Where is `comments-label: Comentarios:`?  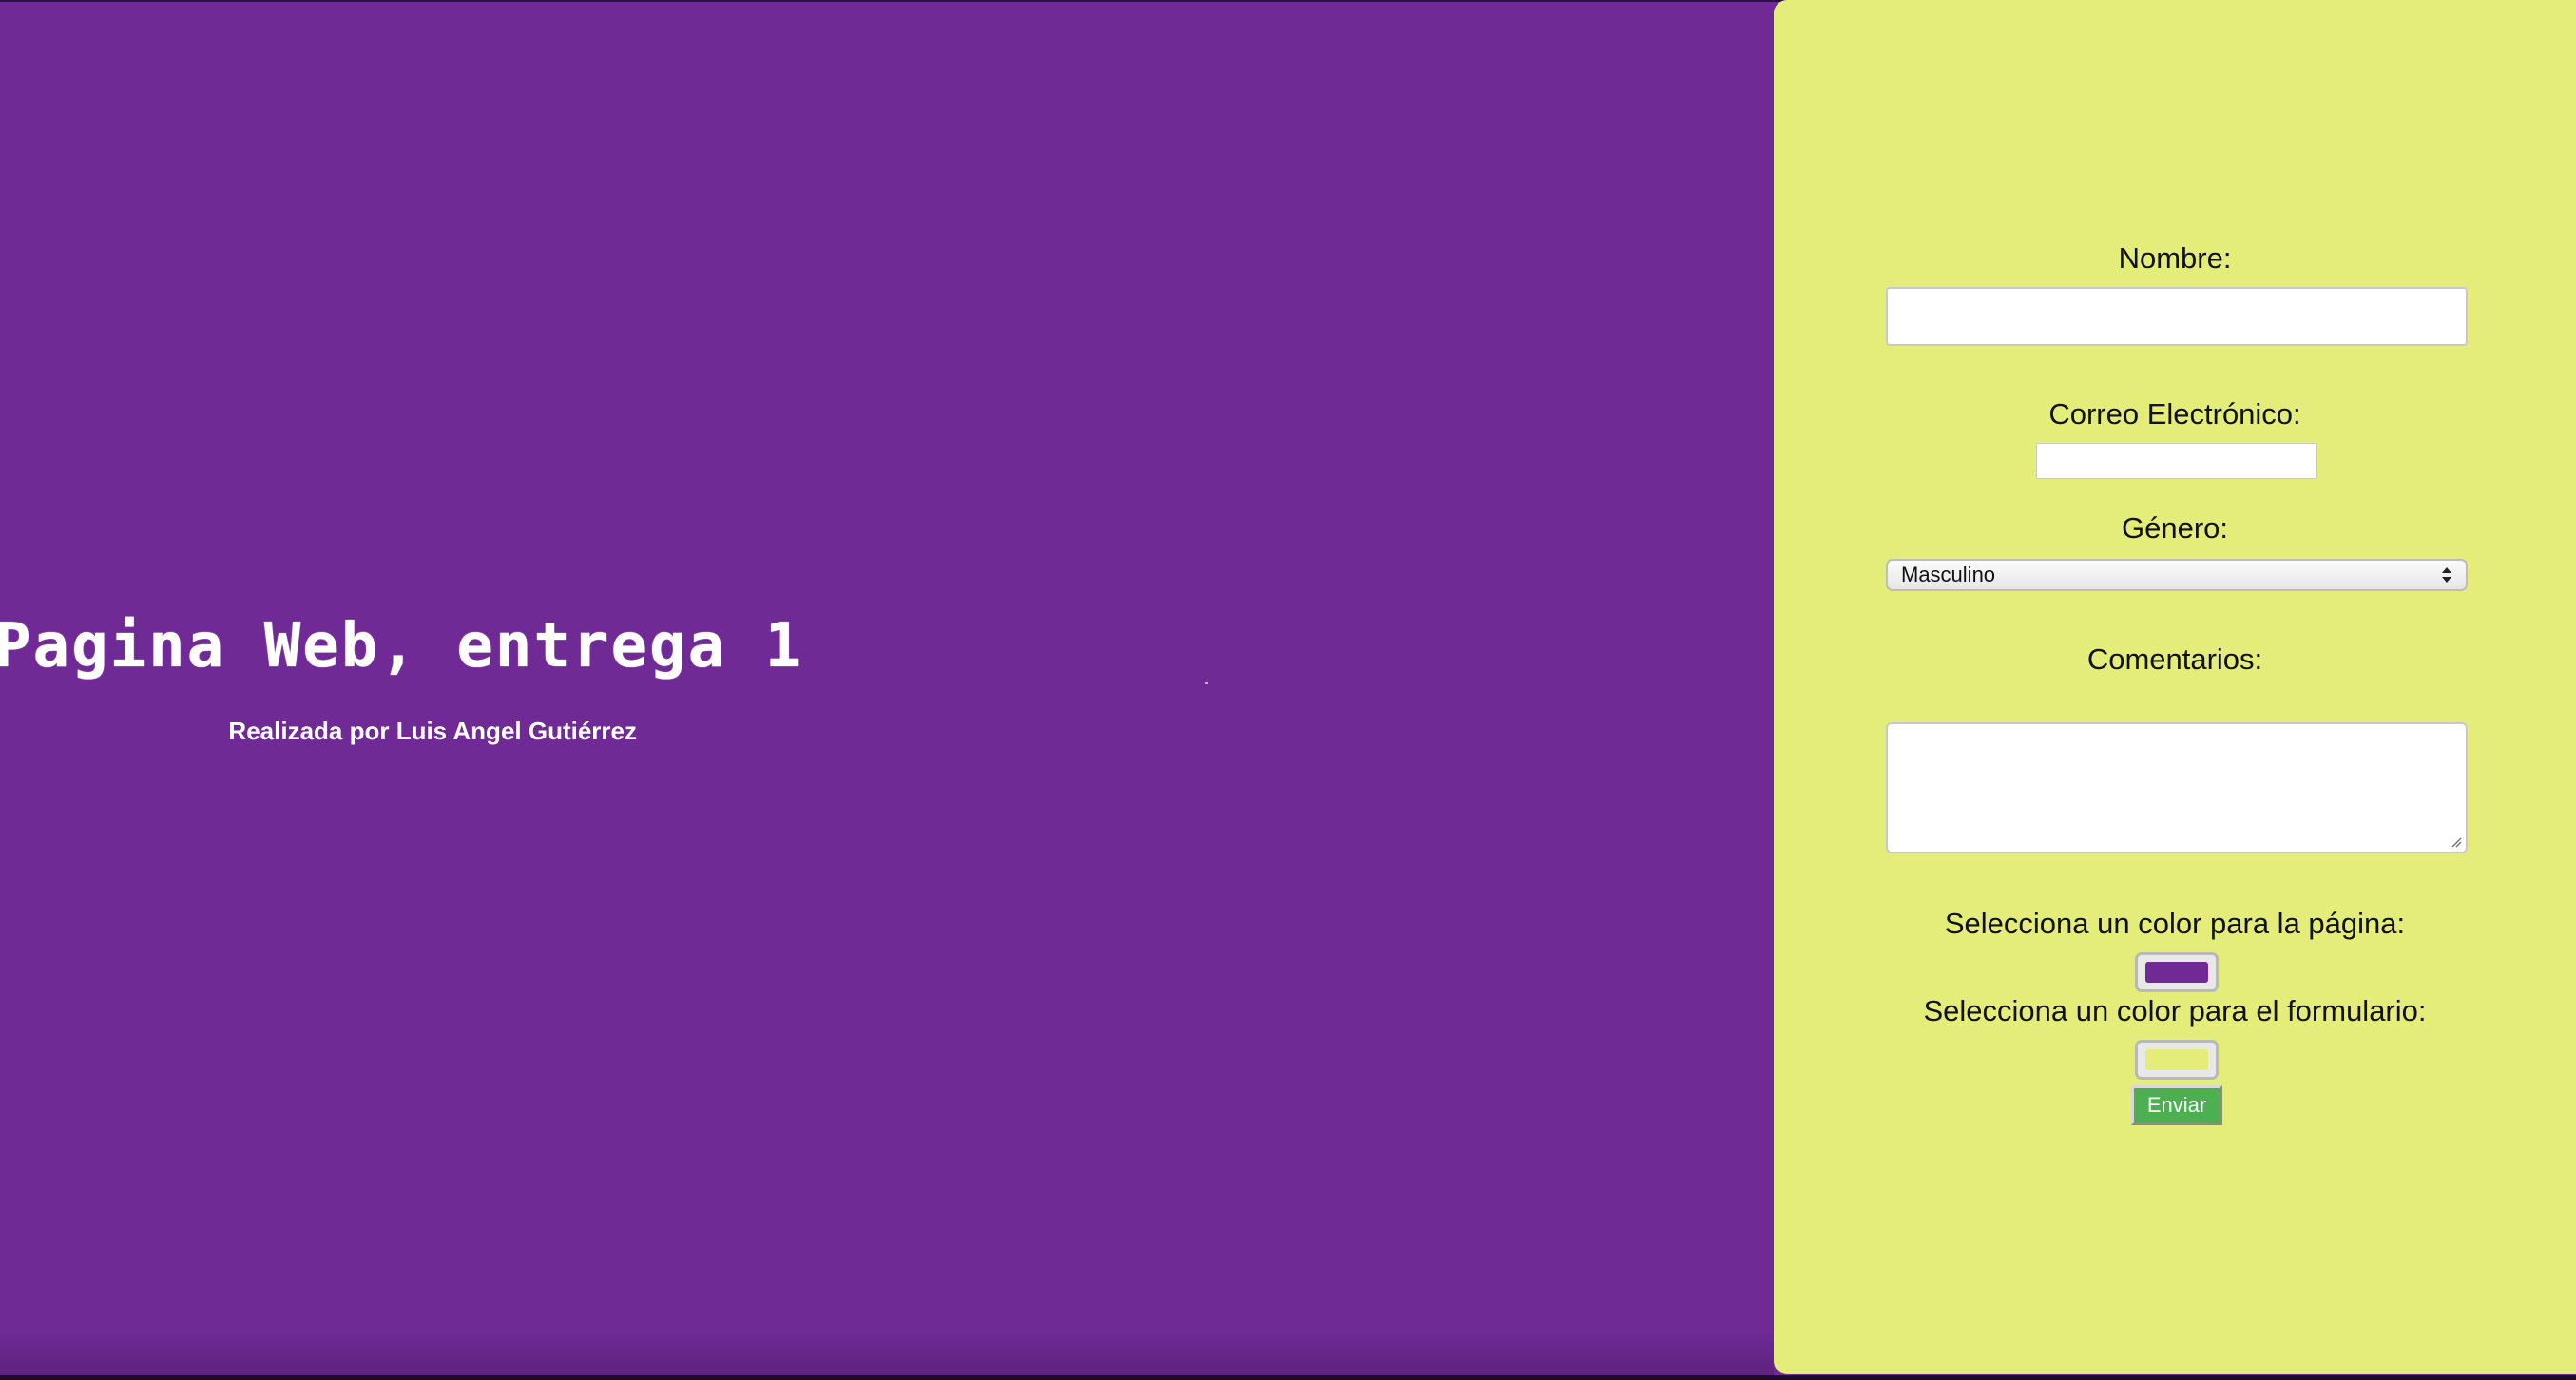
comments-label: Comentarios: is located at coordinates (2175, 659).